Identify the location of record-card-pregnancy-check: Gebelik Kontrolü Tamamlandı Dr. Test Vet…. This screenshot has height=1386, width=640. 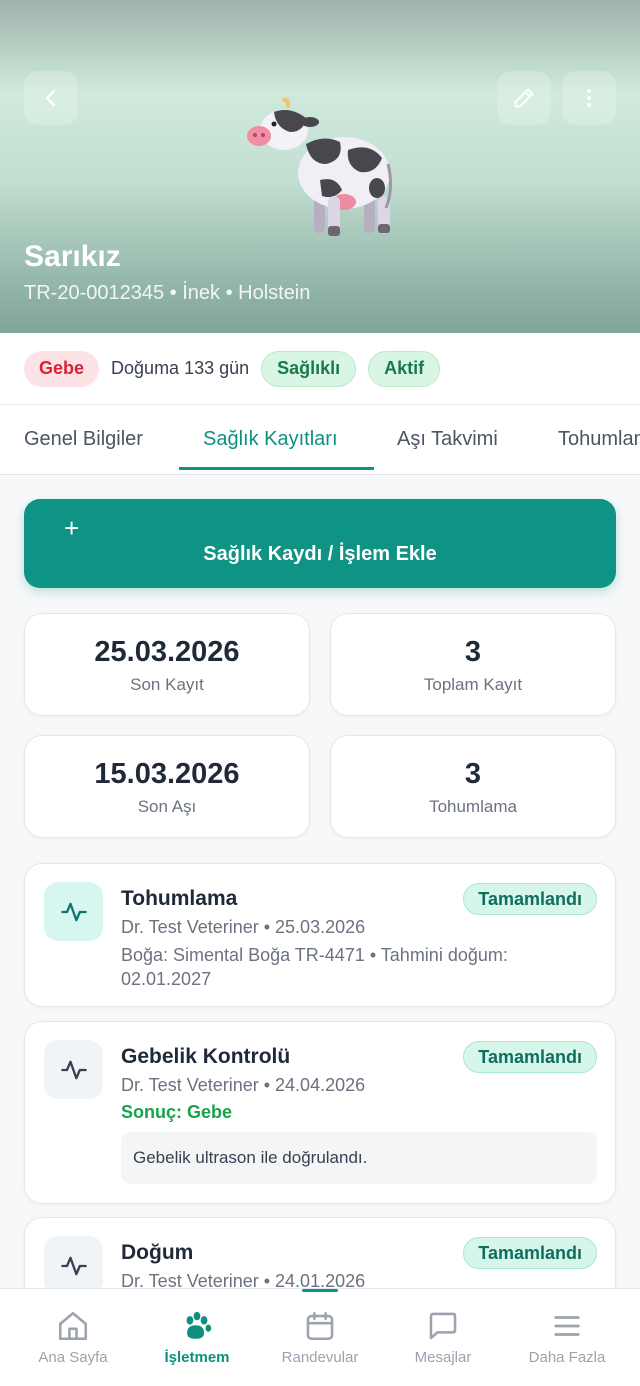
(320, 1112).